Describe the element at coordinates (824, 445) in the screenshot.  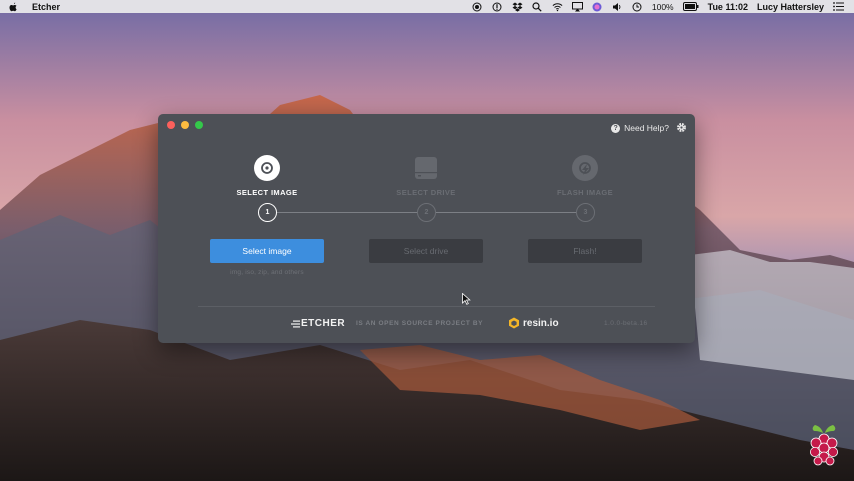
I see `raspberry-pi-logo-icon` at that location.